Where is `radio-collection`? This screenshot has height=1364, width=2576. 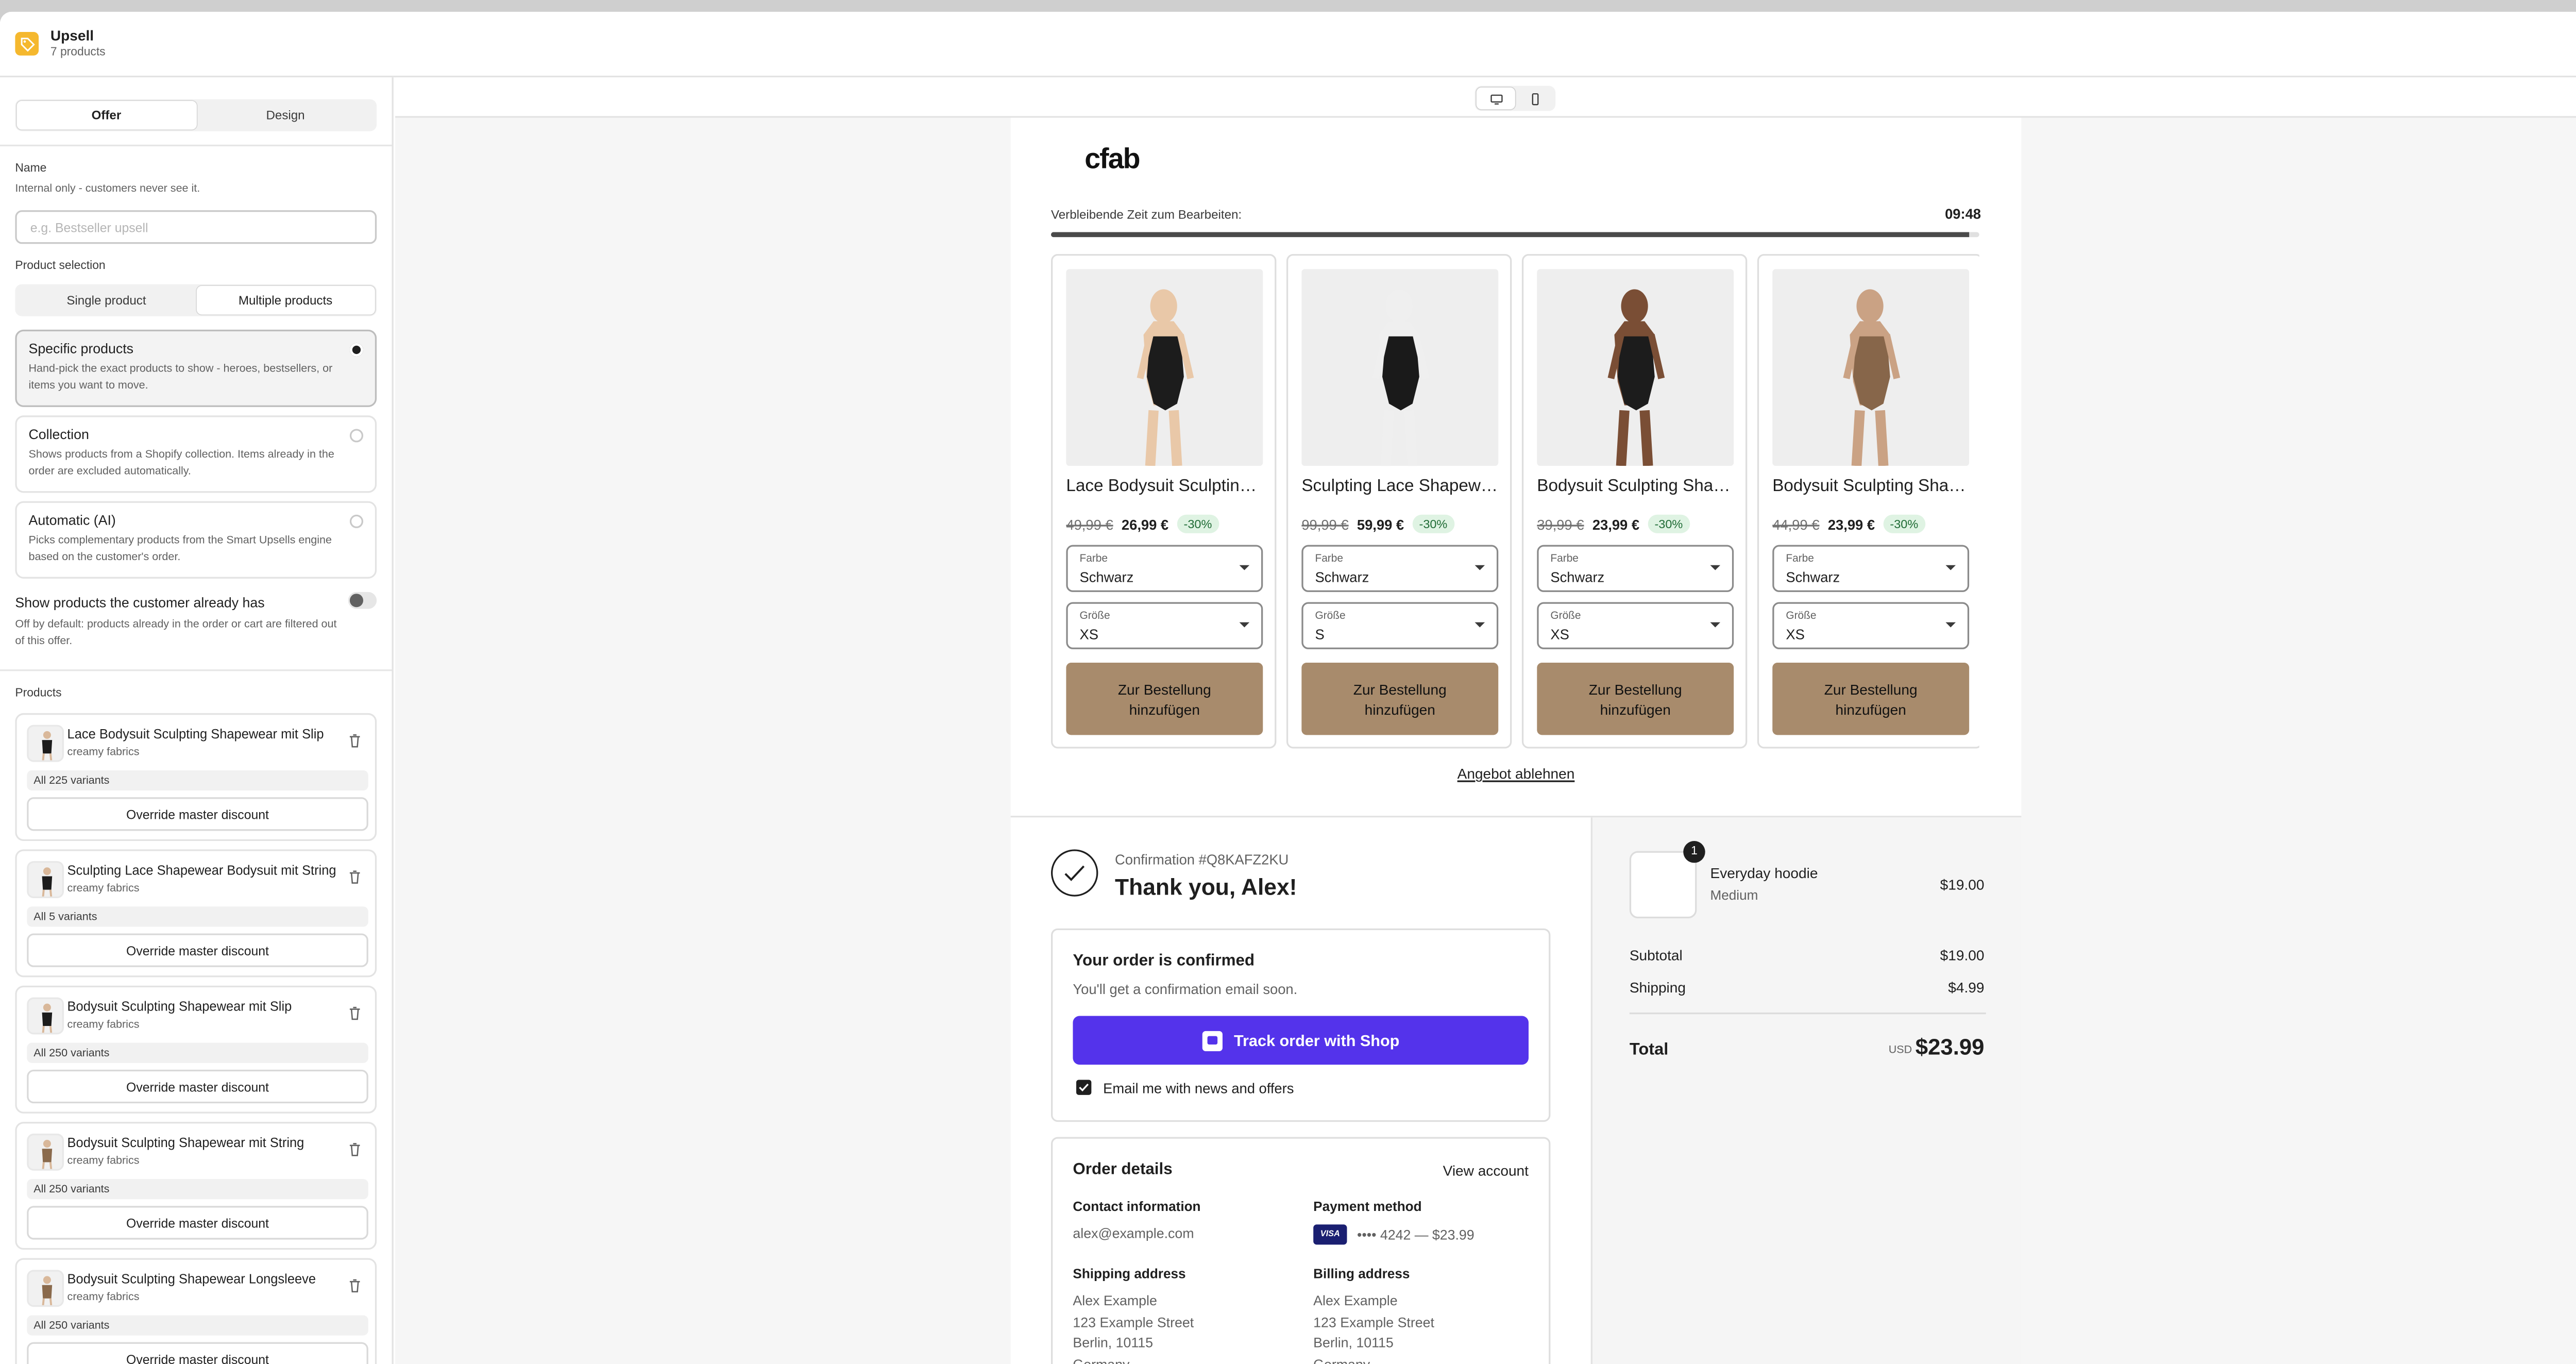 radio-collection is located at coordinates (356, 436).